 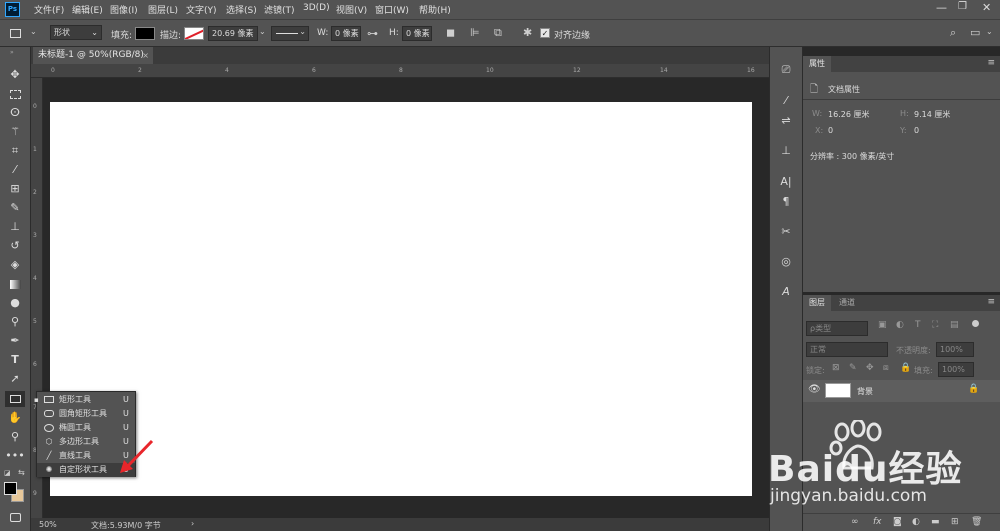 What do you see at coordinates (15, 132) in the screenshot?
I see `magic-wand-tool-icon: ⚚` at bounding box center [15, 132].